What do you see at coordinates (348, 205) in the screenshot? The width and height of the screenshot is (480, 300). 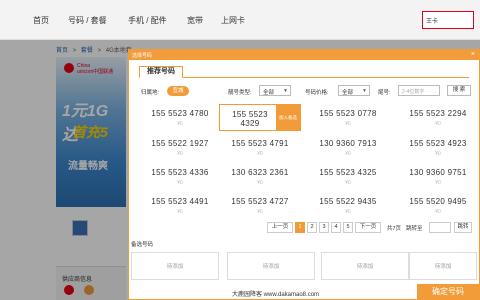 I see `number-cell: 155 5522 9435 ¥0` at bounding box center [348, 205].